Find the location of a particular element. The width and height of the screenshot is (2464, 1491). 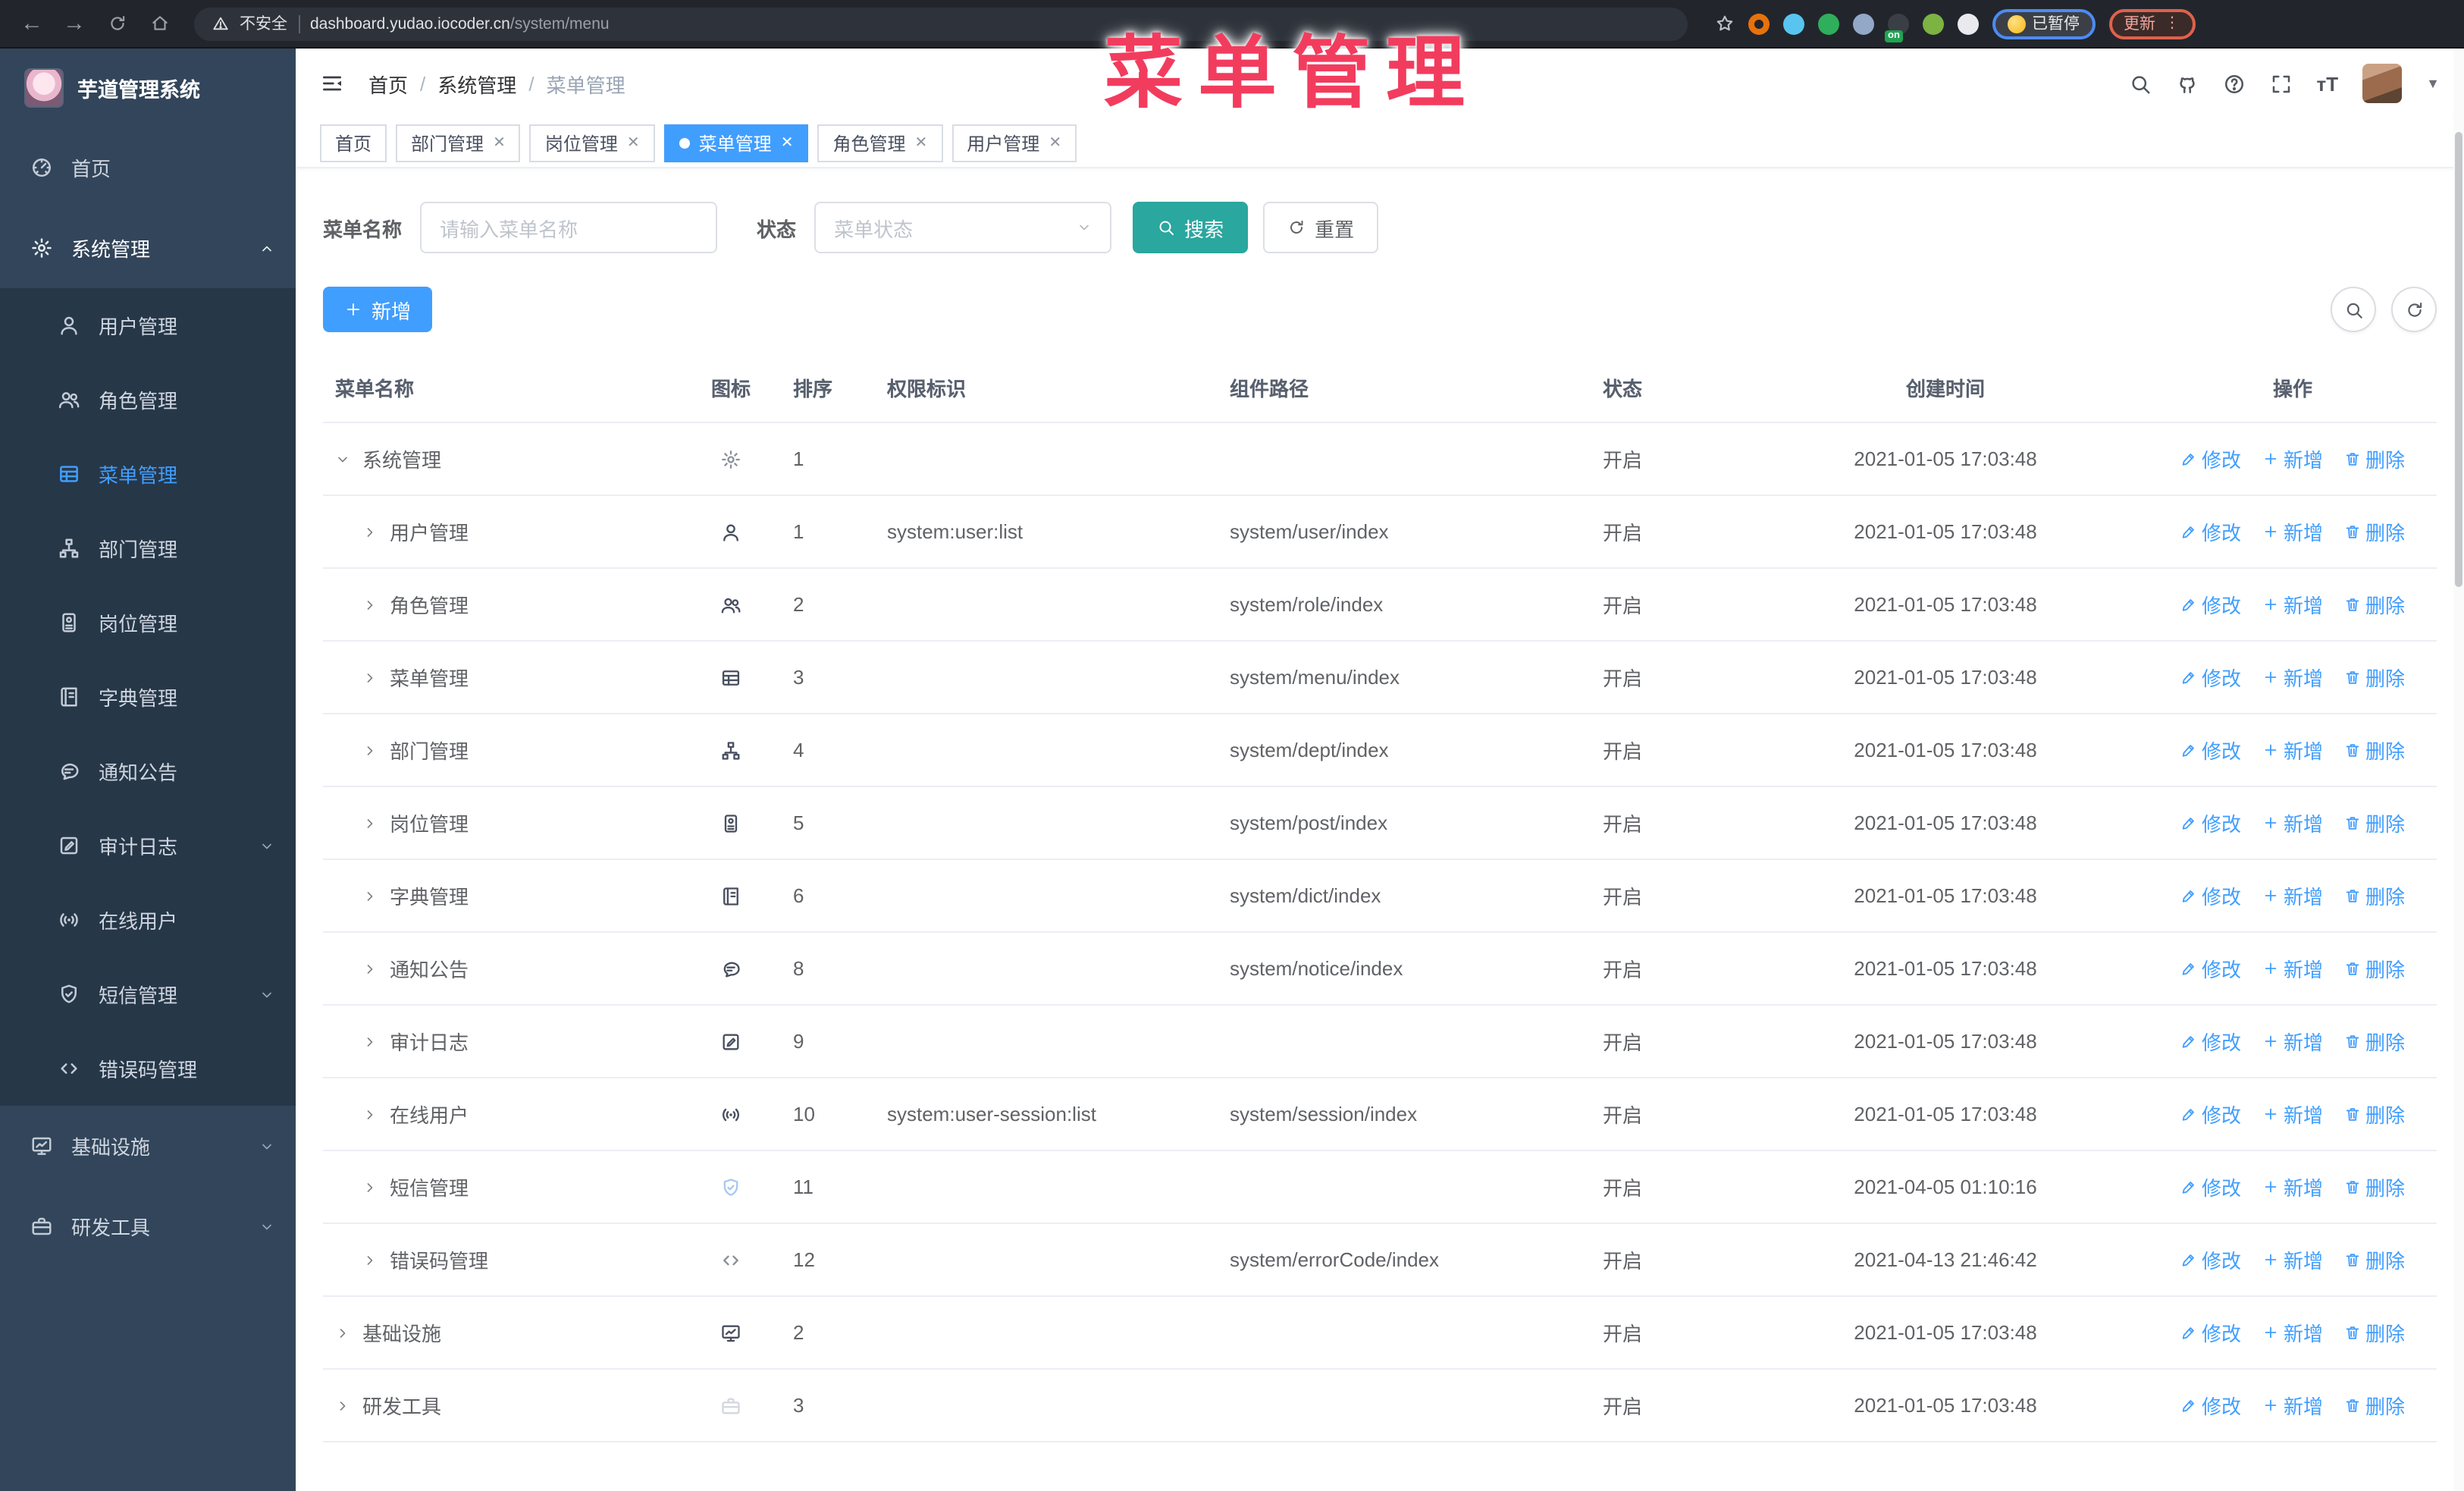

sidebar-item-首页: 首页 is located at coordinates (148, 167).